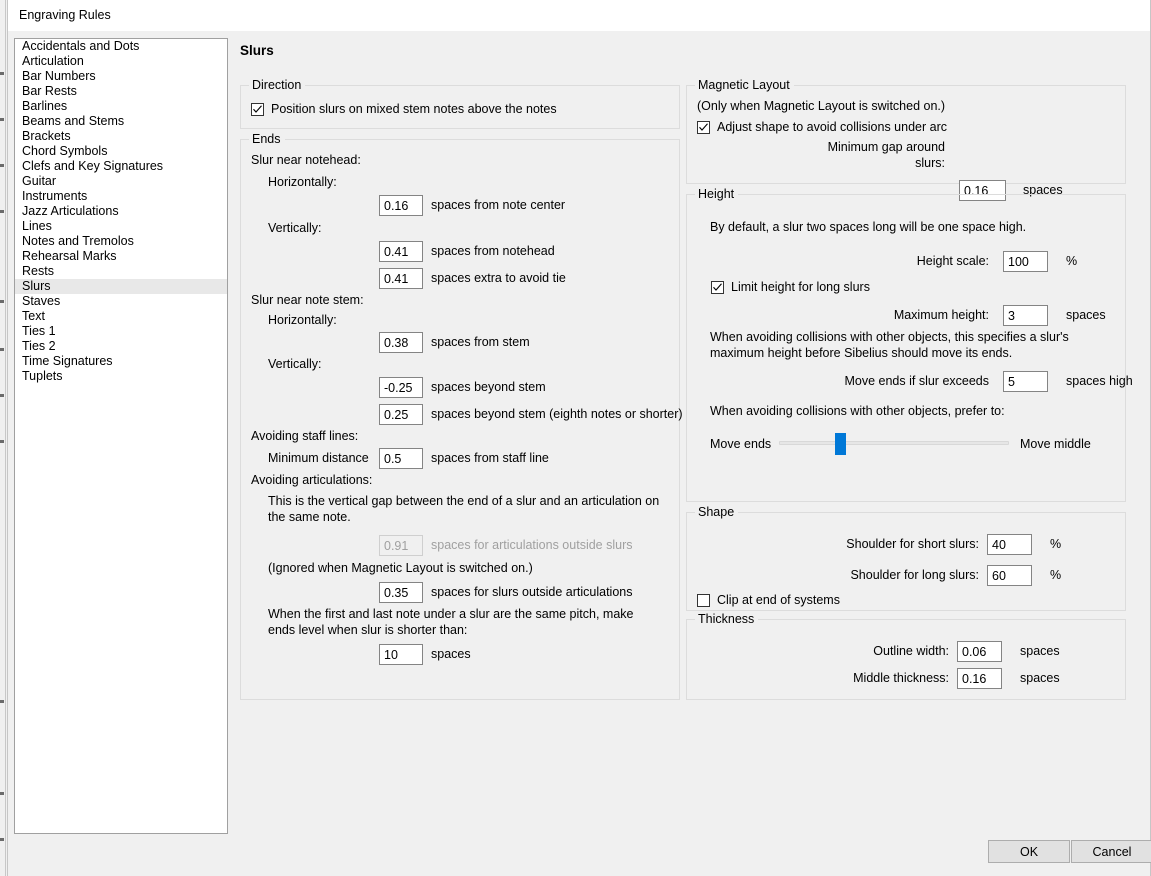 The image size is (1151, 876). I want to click on ok-button: OK, so click(1029, 851).